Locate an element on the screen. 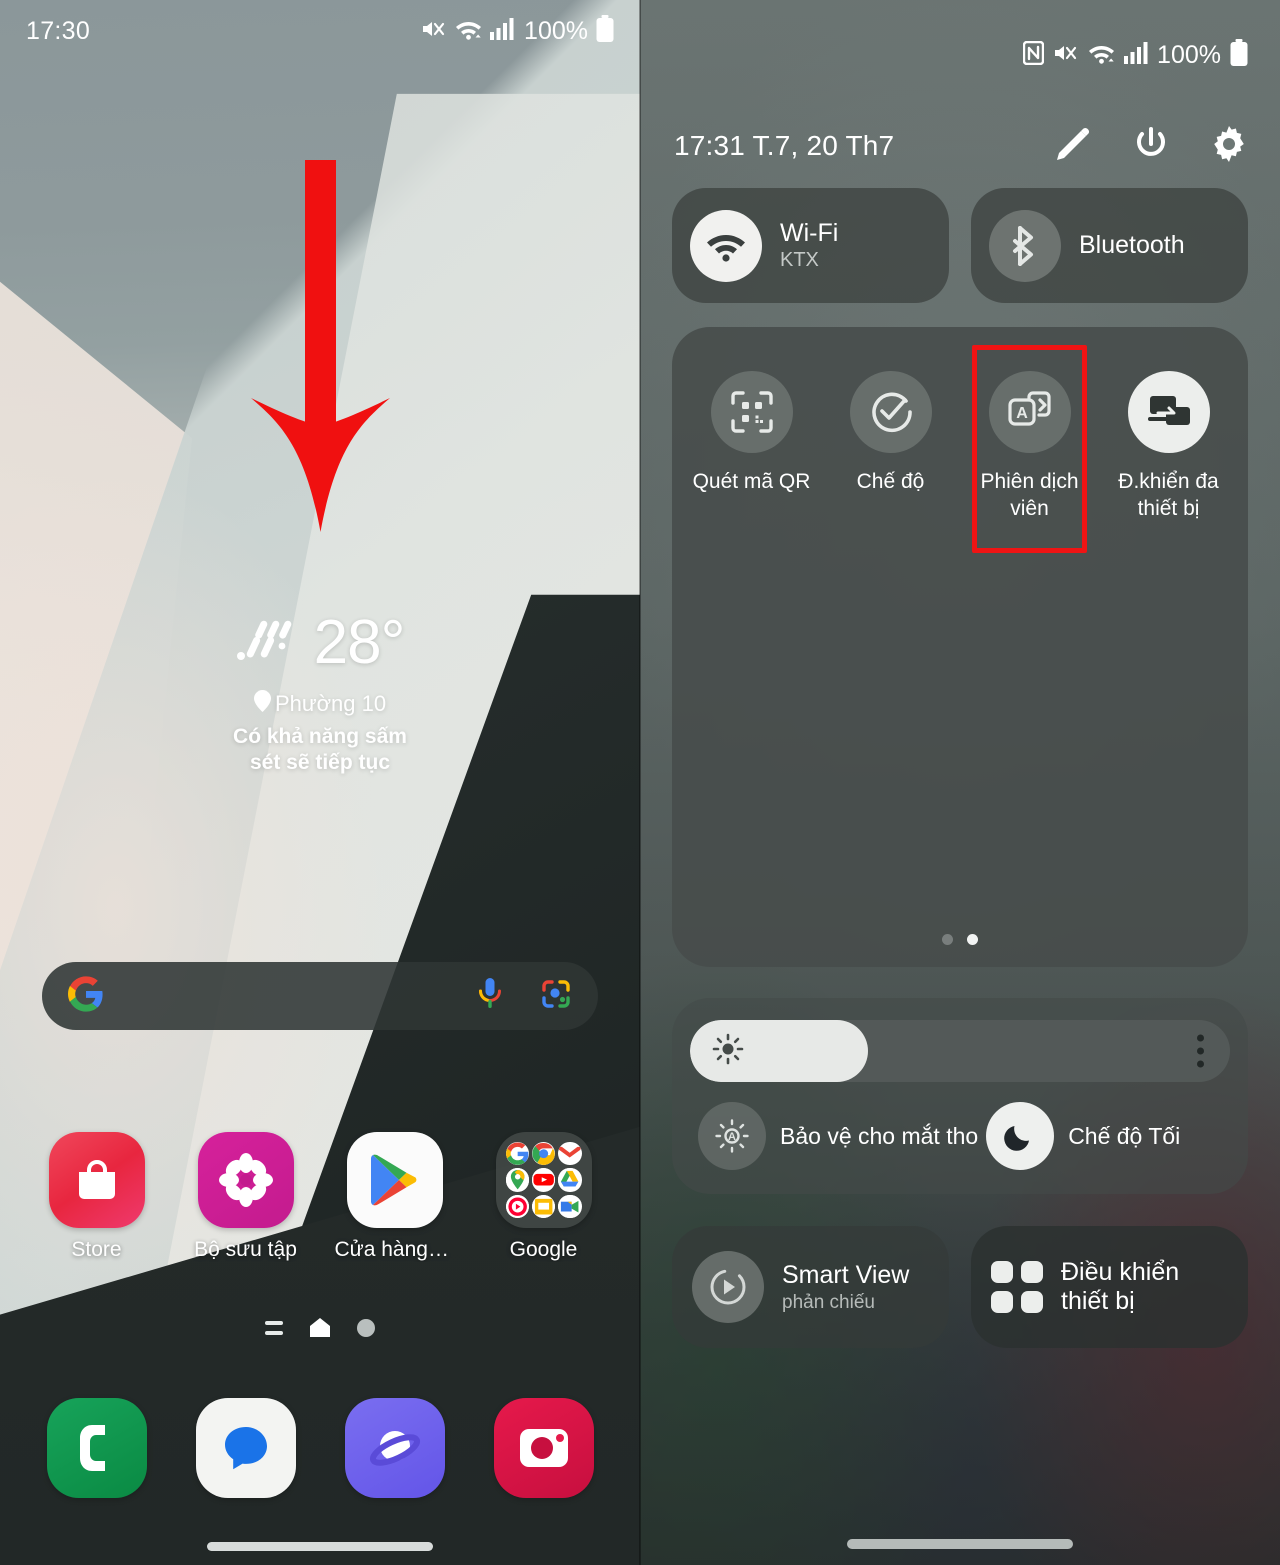  smart-view-tile: Smart View phản chiếu is located at coordinates (810, 1287).